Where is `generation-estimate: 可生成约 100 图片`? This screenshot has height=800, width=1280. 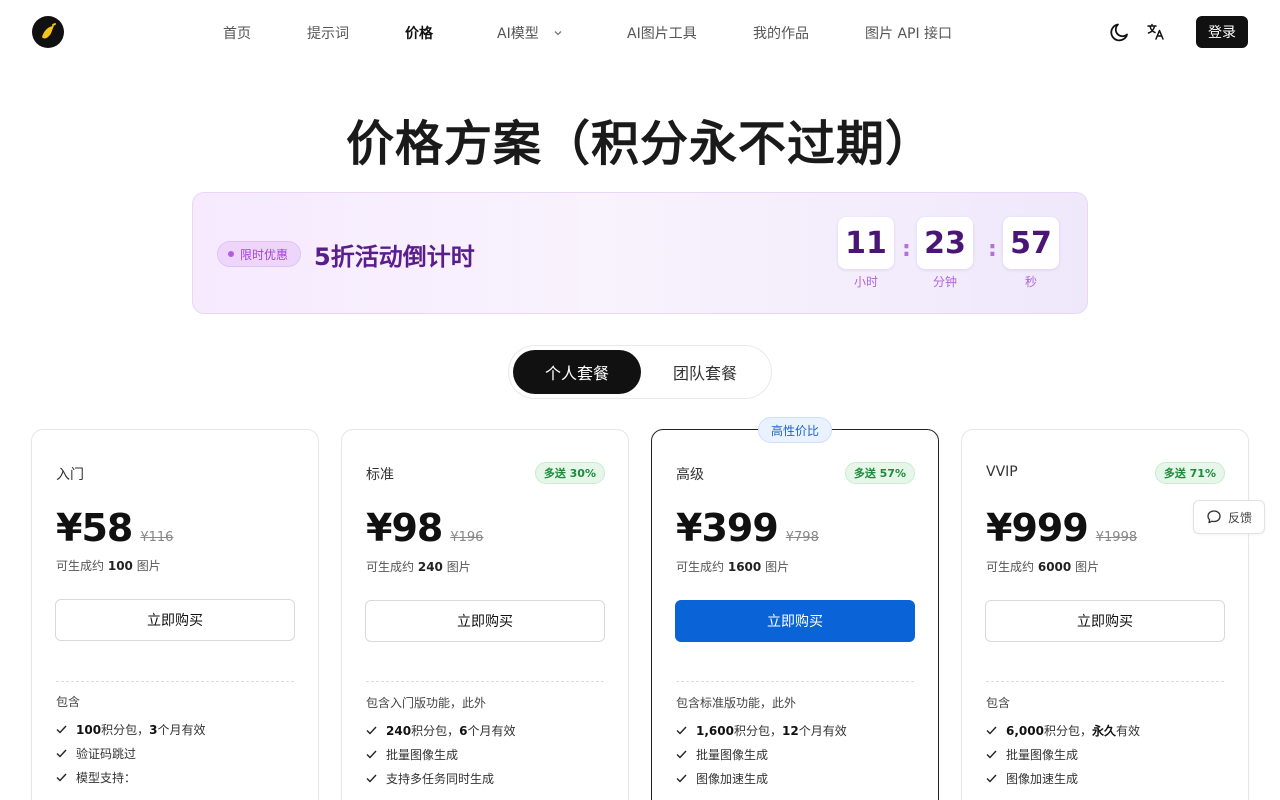 generation-estimate: 可生成约 100 图片 is located at coordinates (108, 565).